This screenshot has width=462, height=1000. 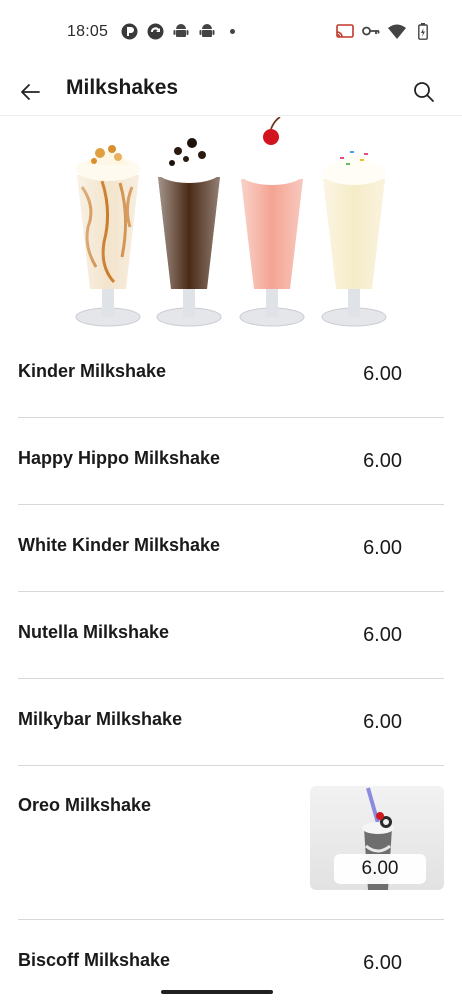 What do you see at coordinates (217, 992) in the screenshot?
I see `gesture-nav-handle` at bounding box center [217, 992].